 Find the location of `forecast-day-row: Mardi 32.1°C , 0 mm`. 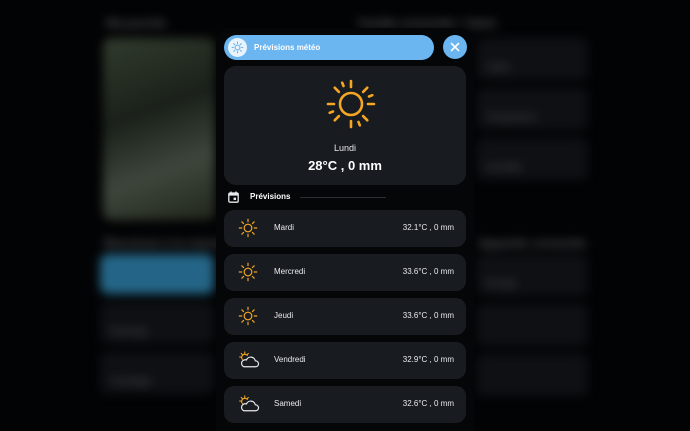

forecast-day-row: Mardi 32.1°C , 0 mm is located at coordinates (345, 228).